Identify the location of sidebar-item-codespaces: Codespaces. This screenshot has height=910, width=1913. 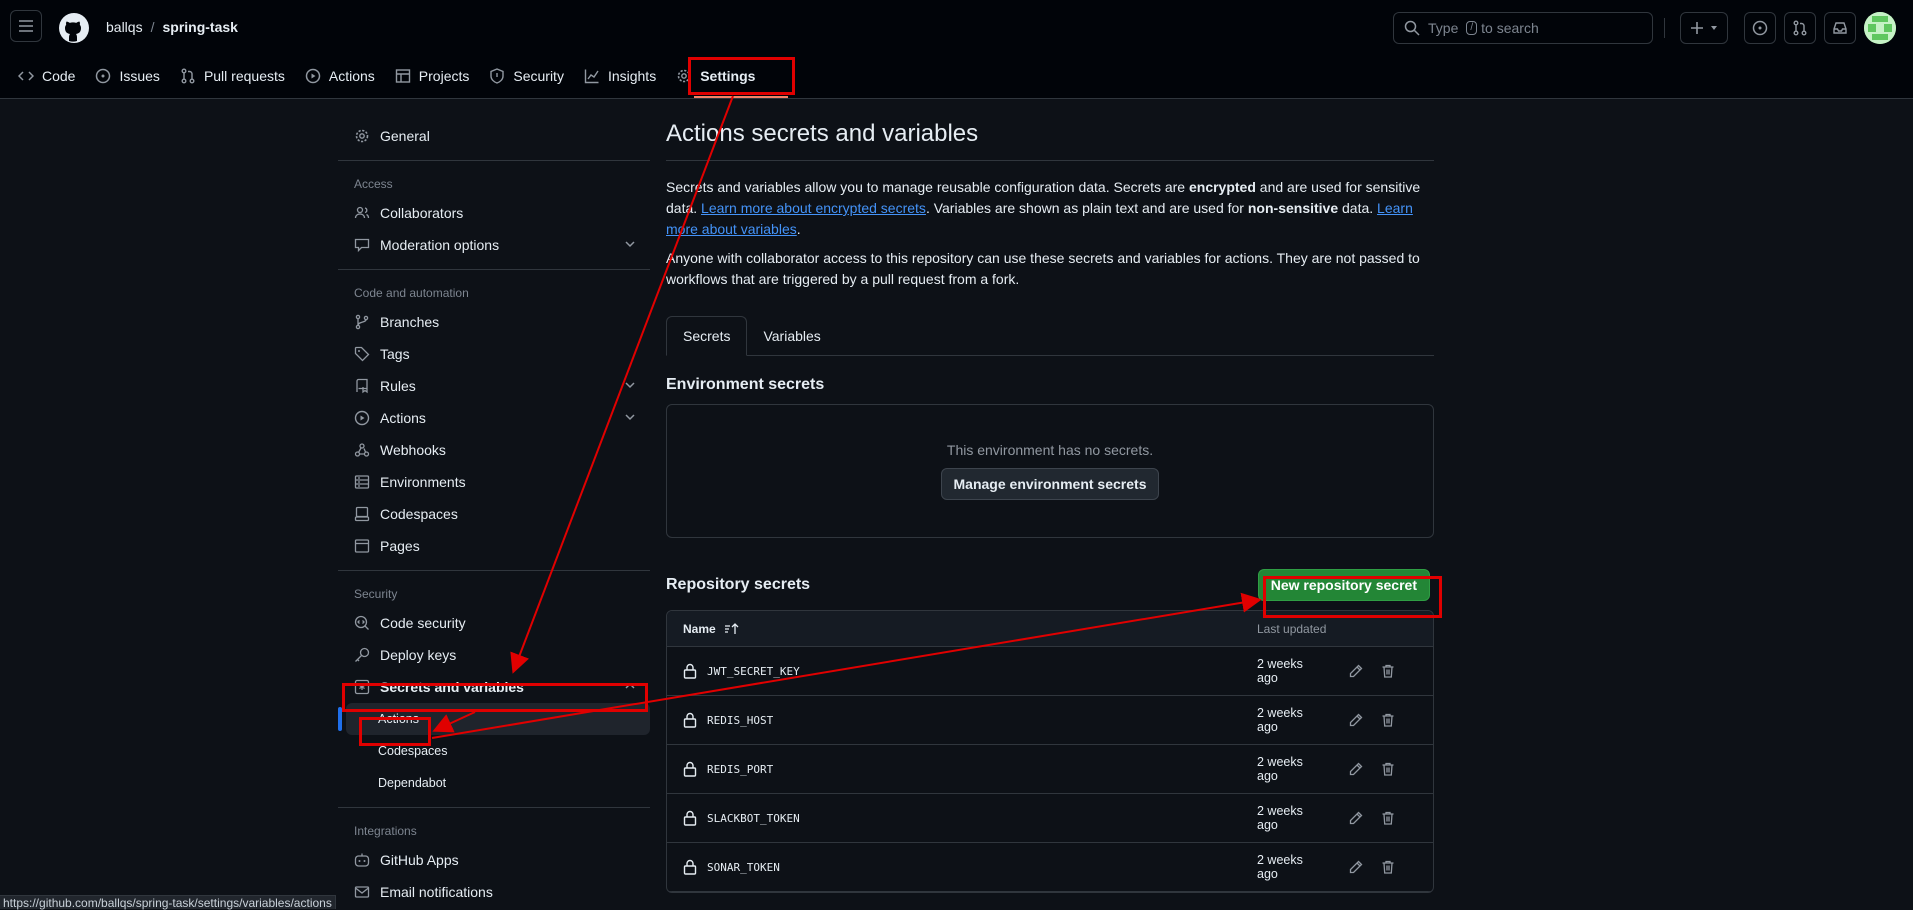
(494, 514).